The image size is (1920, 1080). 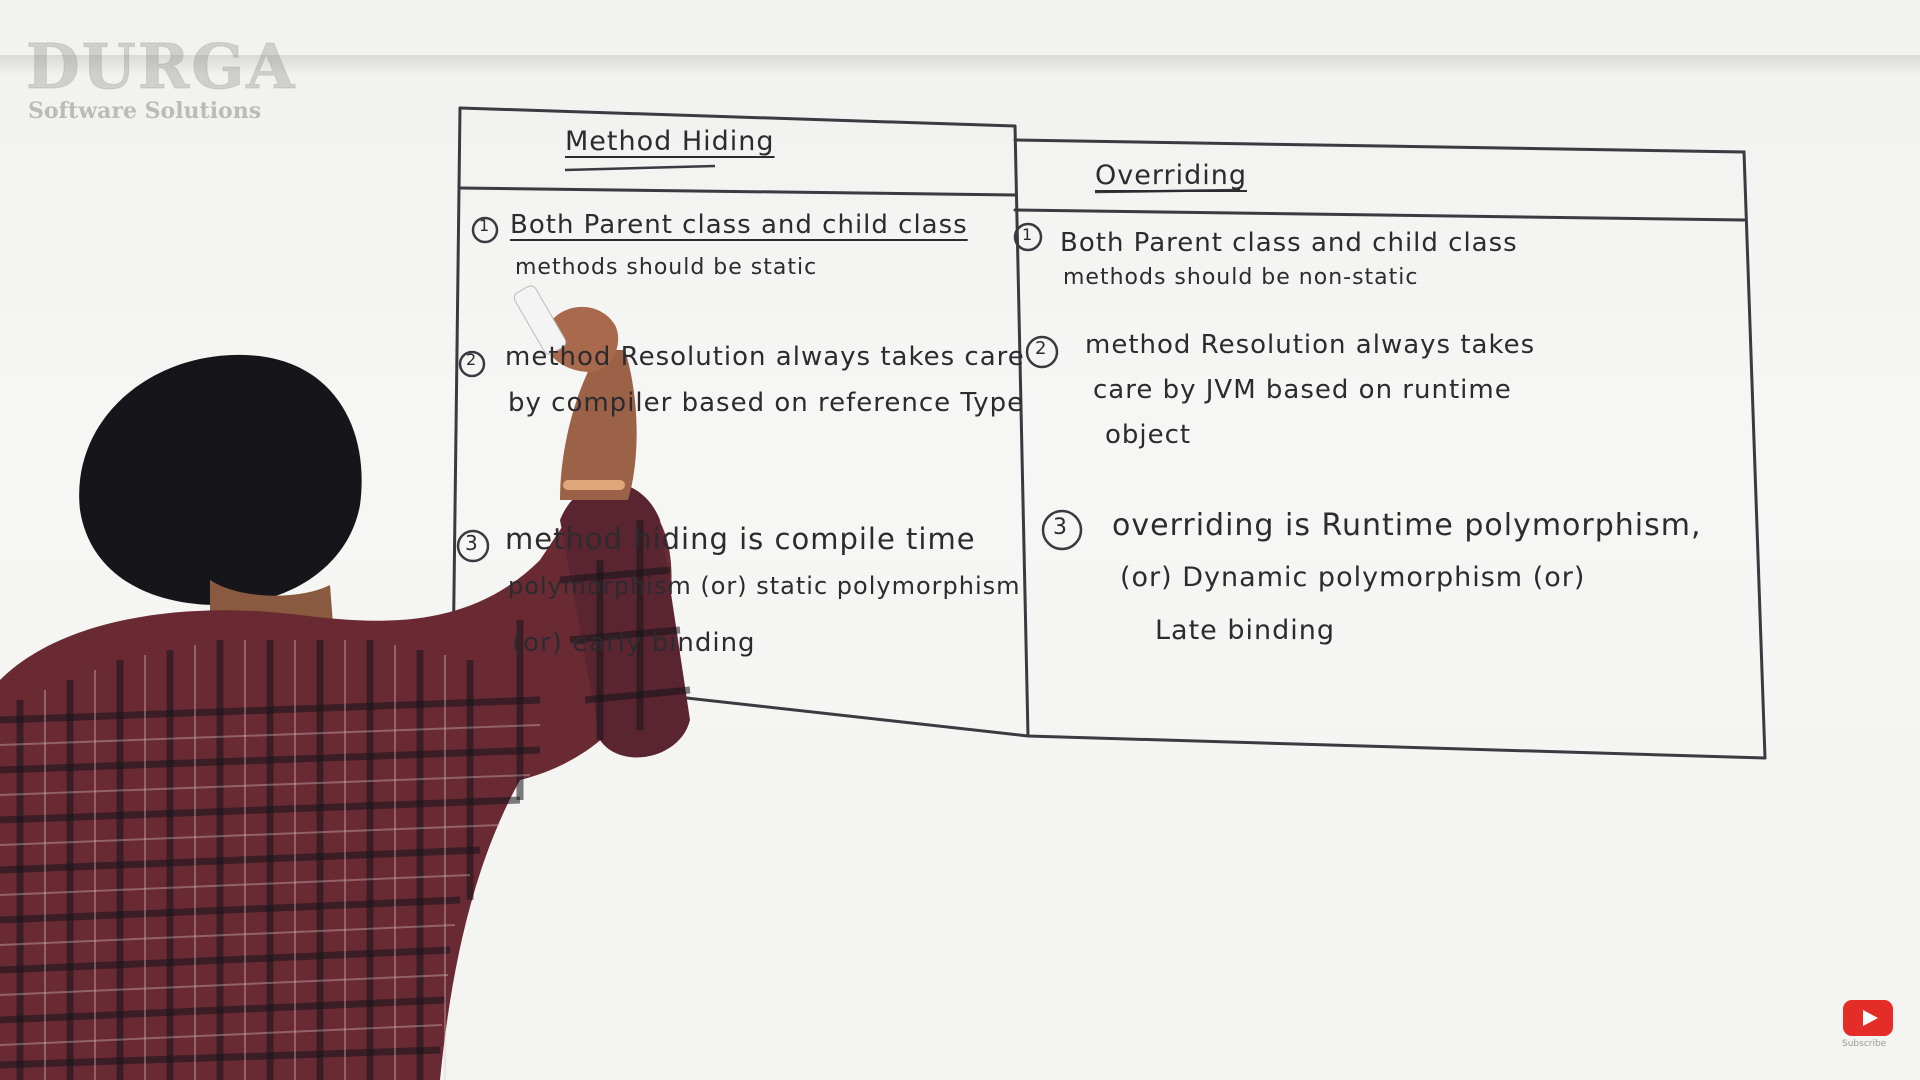 I want to click on header-line-left, so click(x=737, y=191).